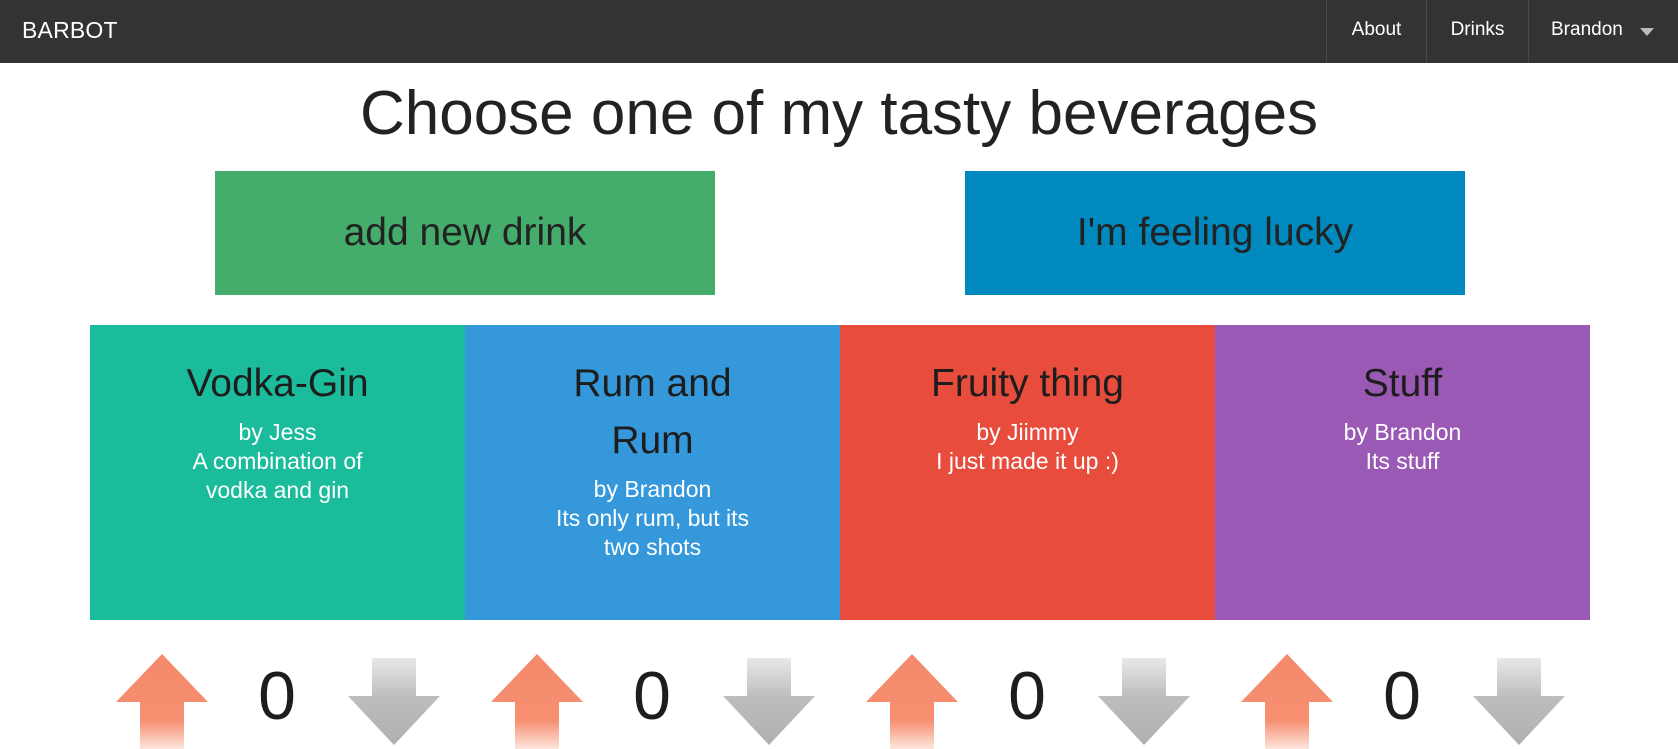  I want to click on user-menu-label: Brandon, so click(1587, 29).